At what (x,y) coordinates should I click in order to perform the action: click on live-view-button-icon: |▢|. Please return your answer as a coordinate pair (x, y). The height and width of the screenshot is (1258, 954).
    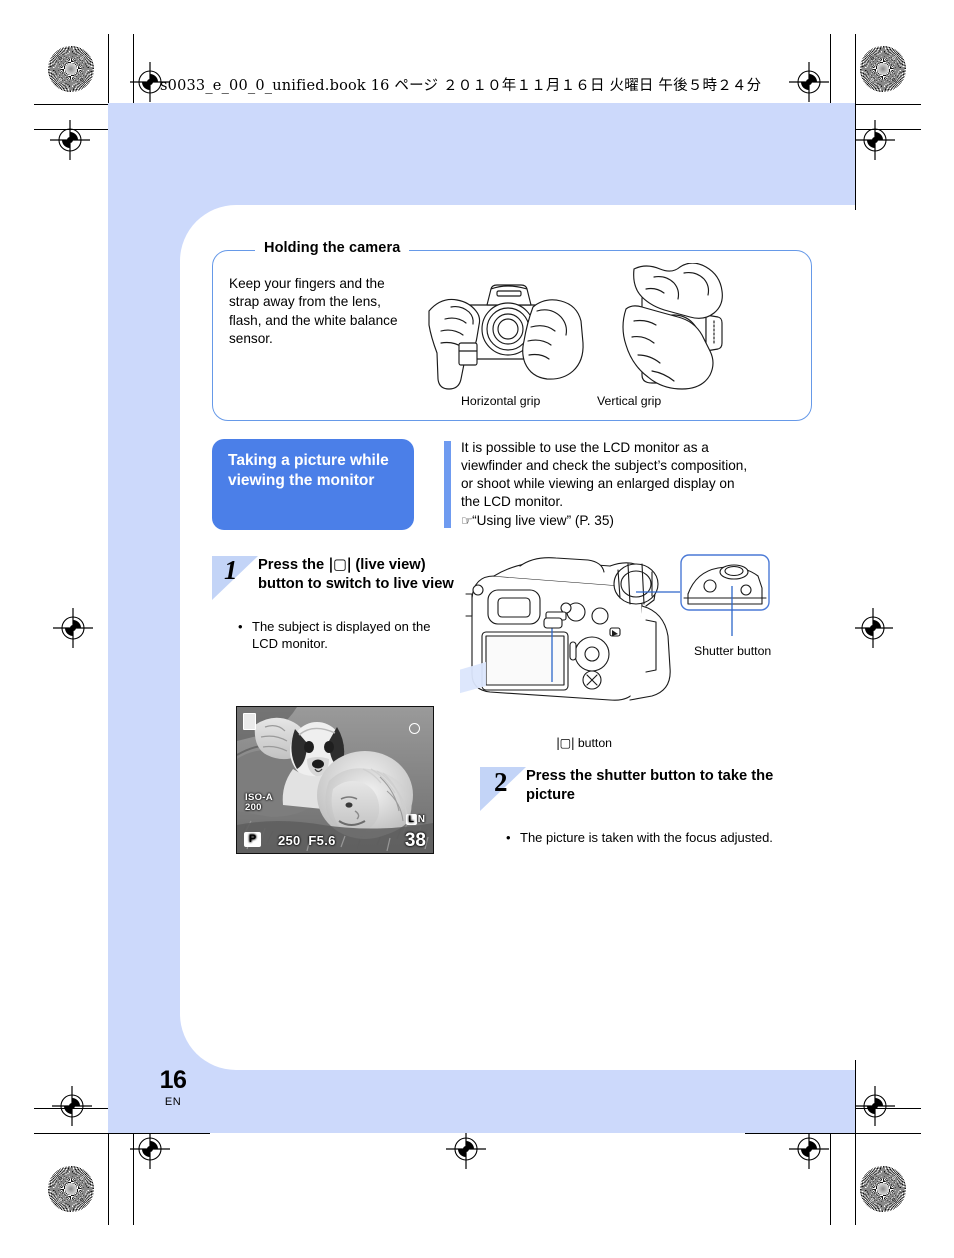
    Looking at the image, I should click on (565, 743).